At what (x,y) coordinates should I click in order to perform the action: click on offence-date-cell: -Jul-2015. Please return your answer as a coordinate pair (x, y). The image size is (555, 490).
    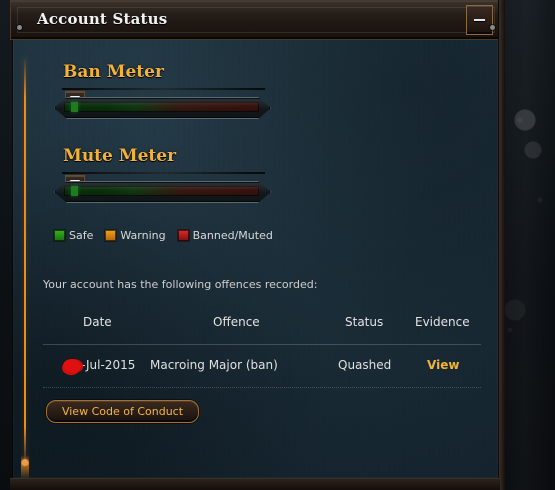
    Looking at the image, I should click on (99, 365).